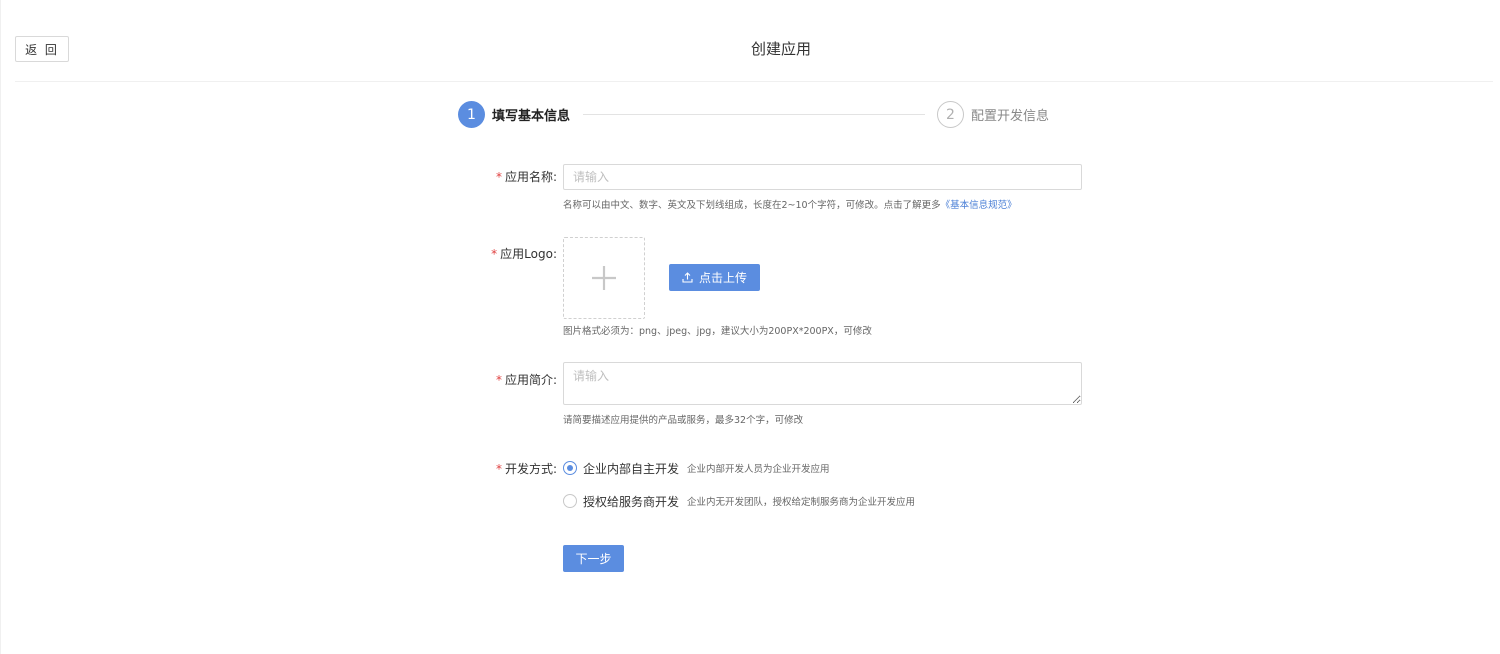  I want to click on next-step-button: 下一步, so click(593, 558).